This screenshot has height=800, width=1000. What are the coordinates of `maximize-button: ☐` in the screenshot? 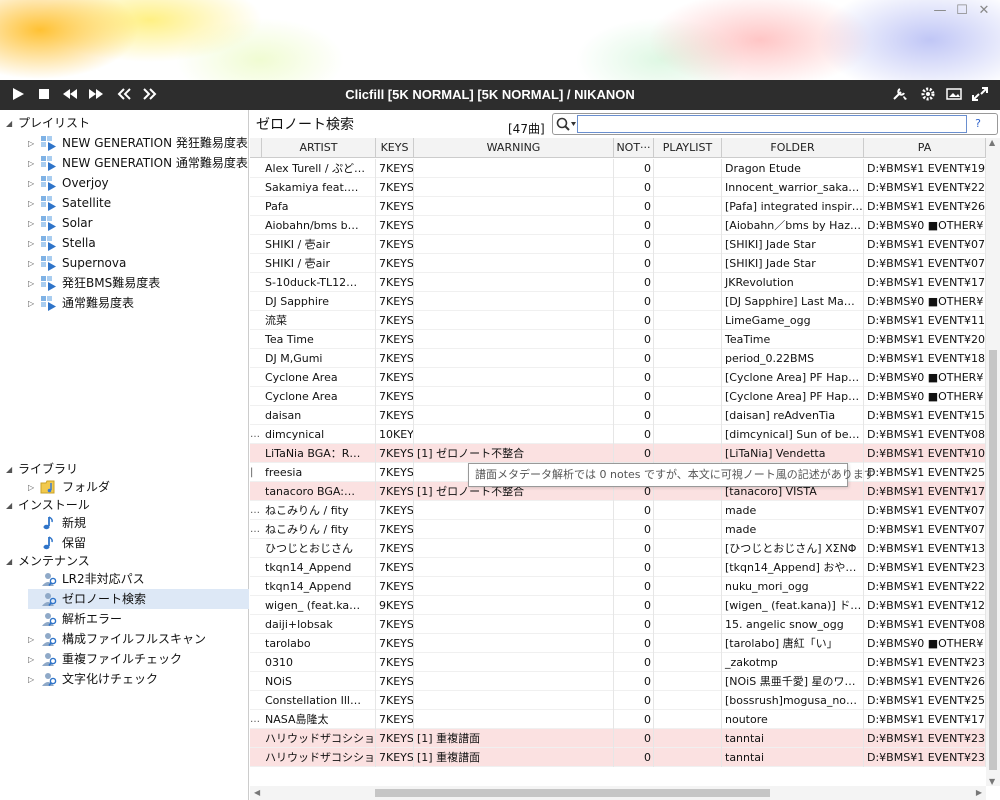 It's located at (962, 11).